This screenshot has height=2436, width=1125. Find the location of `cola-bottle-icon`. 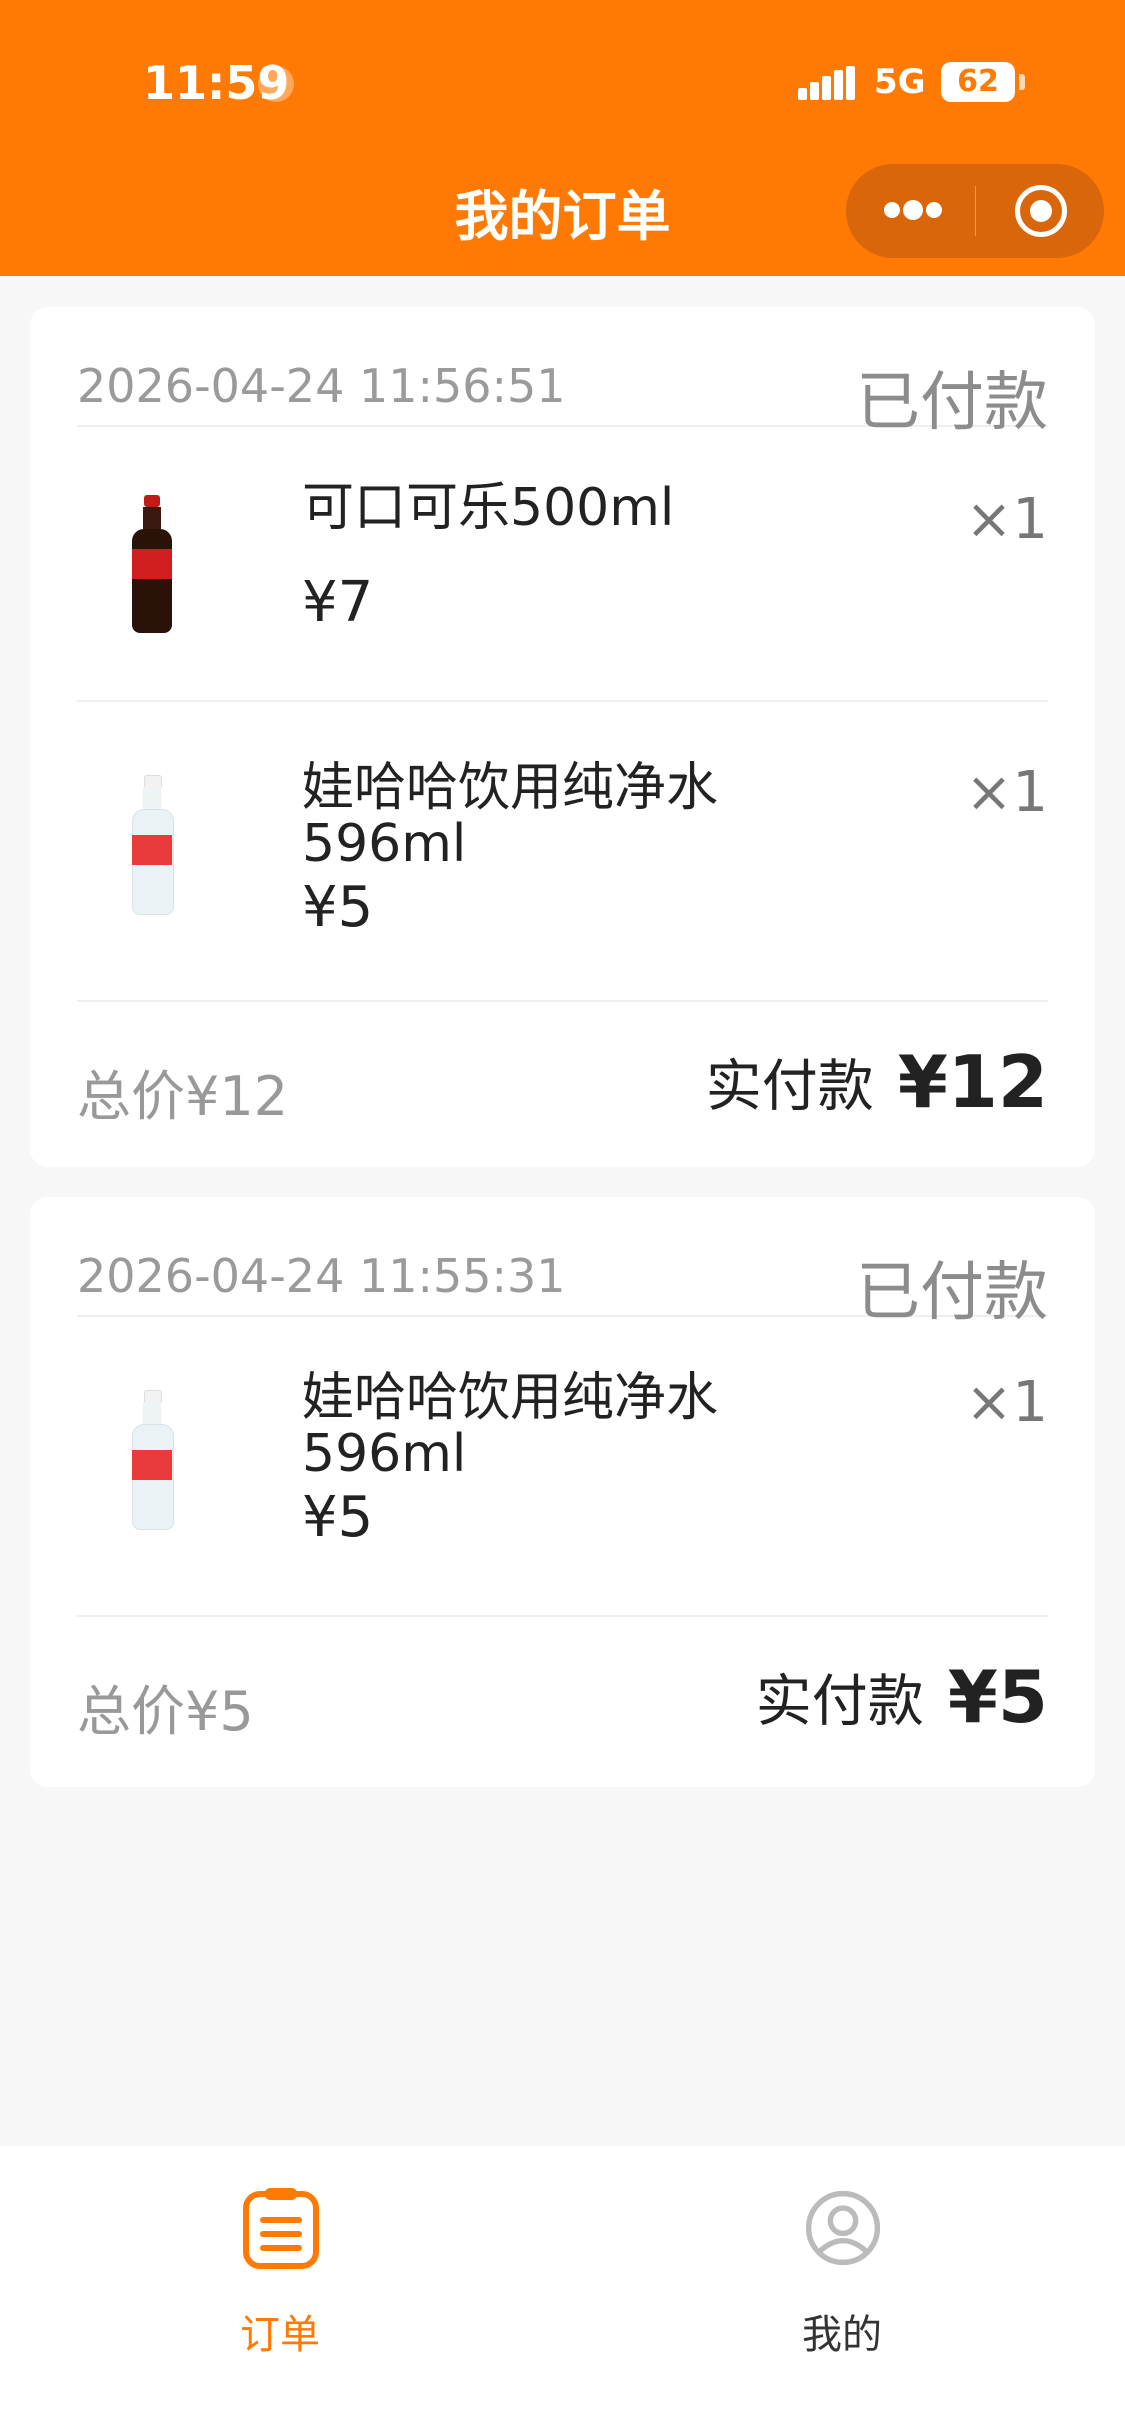

cola-bottle-icon is located at coordinates (152, 565).